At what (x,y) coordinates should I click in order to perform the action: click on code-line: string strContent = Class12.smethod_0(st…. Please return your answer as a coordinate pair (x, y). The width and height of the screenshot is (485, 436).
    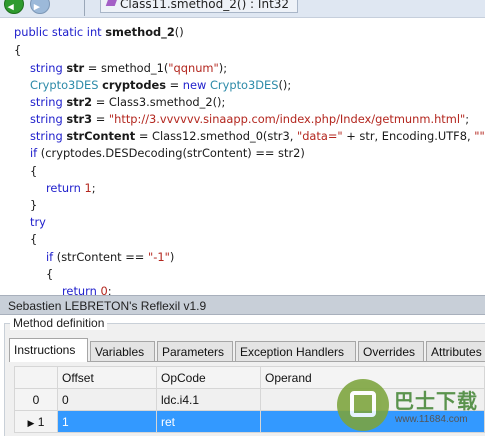
    Looking at the image, I should click on (257, 136).